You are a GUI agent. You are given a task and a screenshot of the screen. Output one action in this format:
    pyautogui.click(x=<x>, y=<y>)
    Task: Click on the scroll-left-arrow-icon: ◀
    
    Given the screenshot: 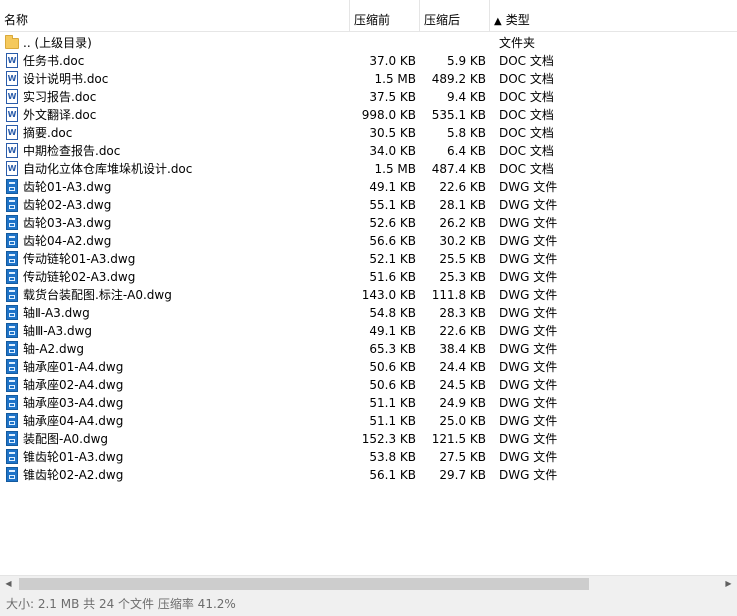 What is the action you would take?
    pyautogui.click(x=8, y=584)
    